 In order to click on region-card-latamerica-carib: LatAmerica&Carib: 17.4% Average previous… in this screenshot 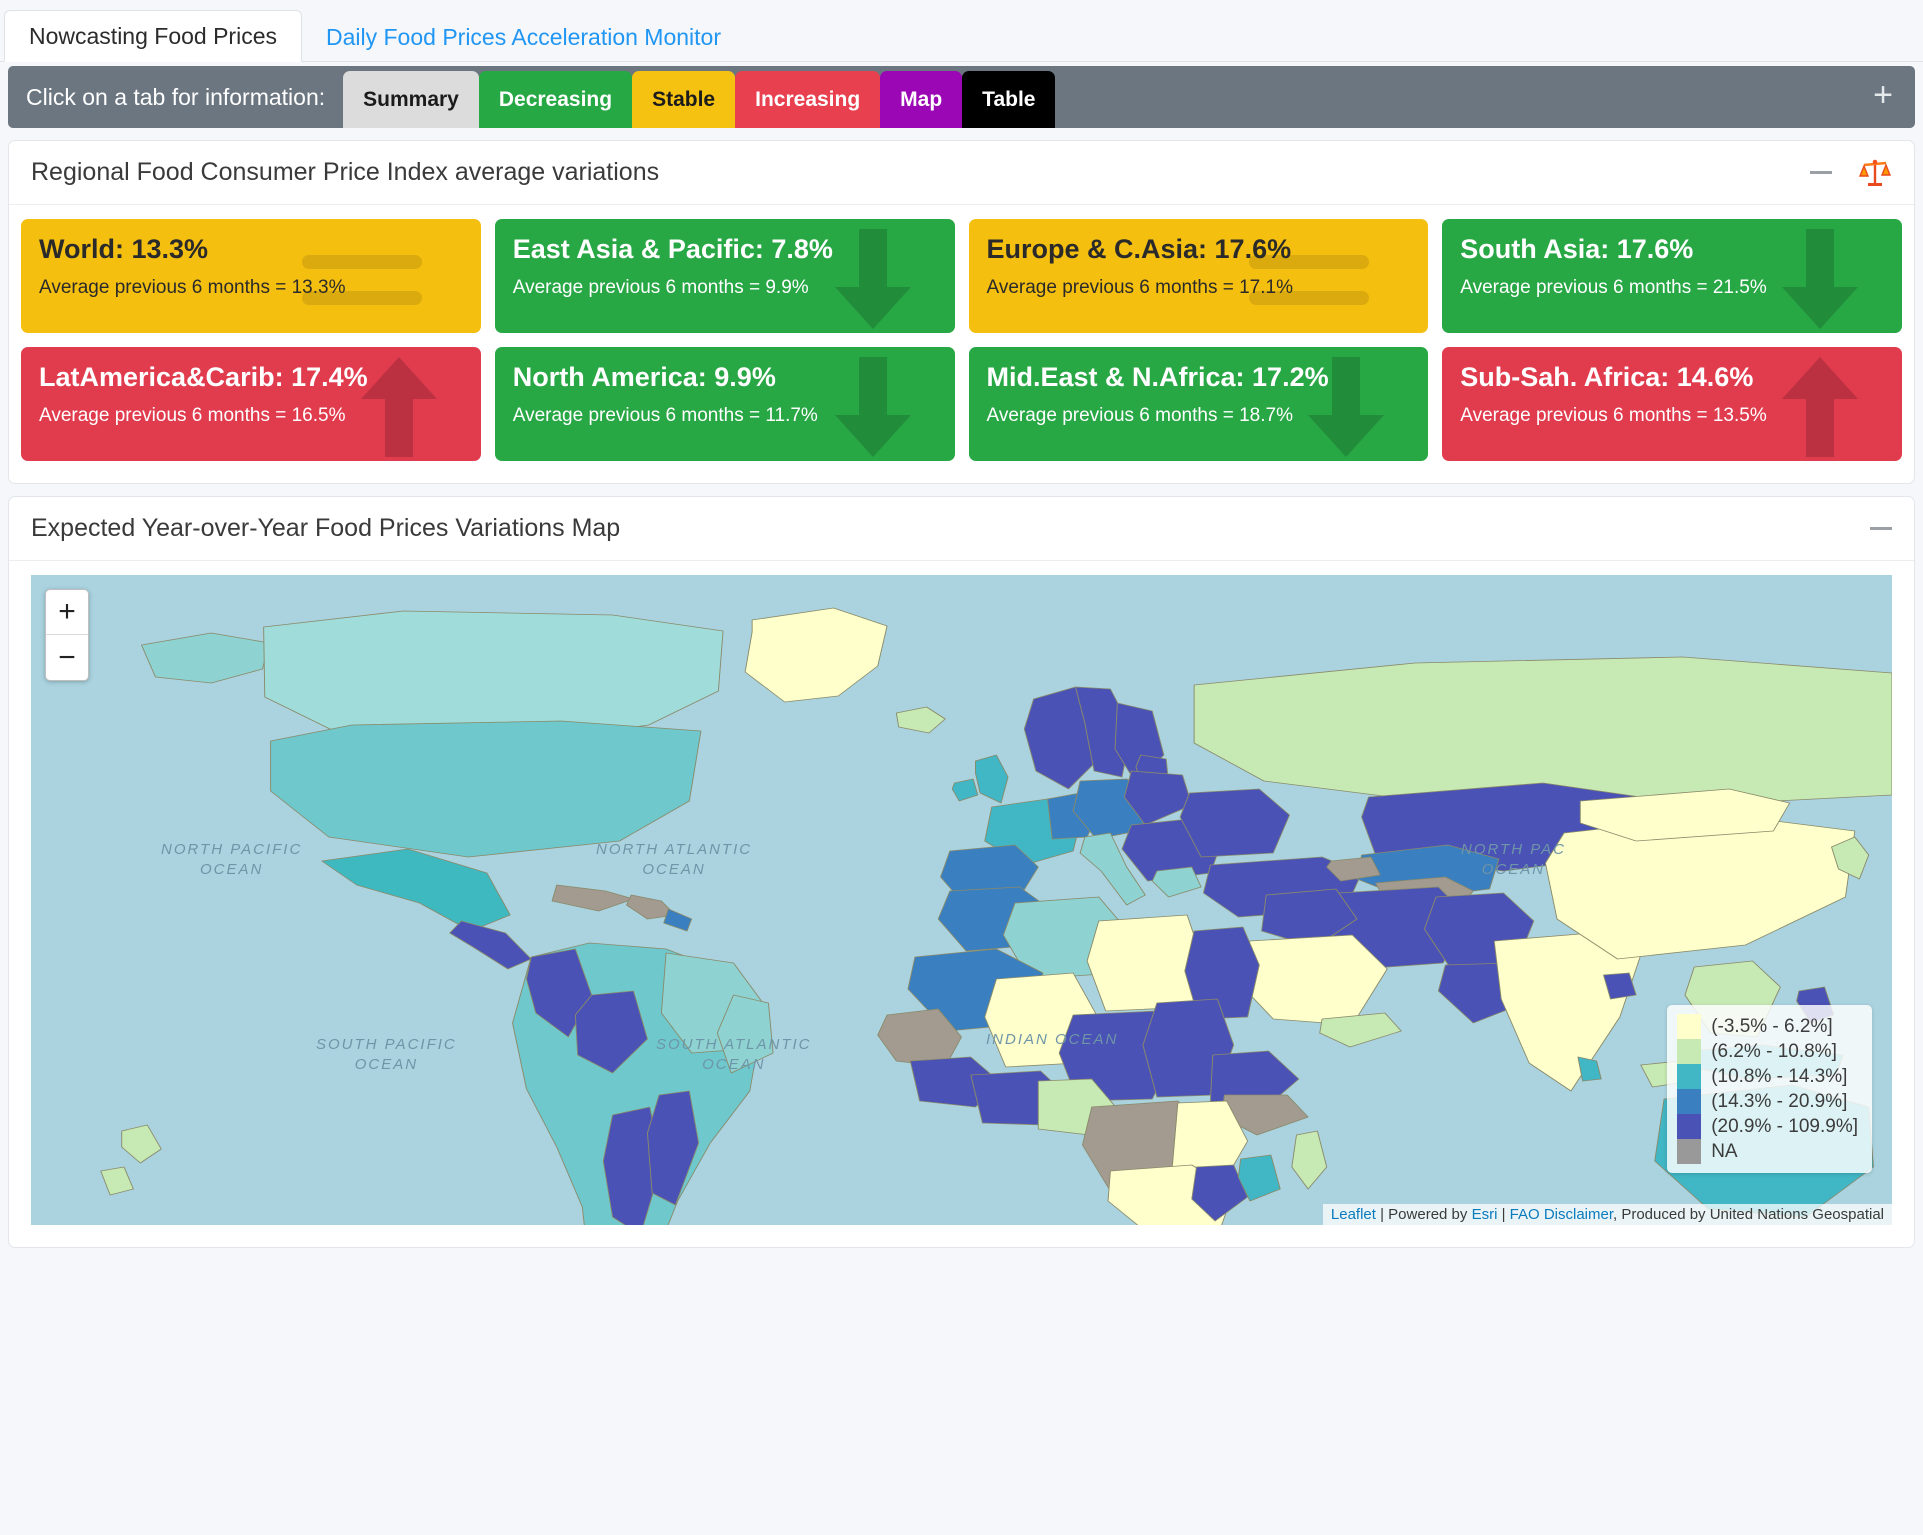, I will do `click(251, 404)`.